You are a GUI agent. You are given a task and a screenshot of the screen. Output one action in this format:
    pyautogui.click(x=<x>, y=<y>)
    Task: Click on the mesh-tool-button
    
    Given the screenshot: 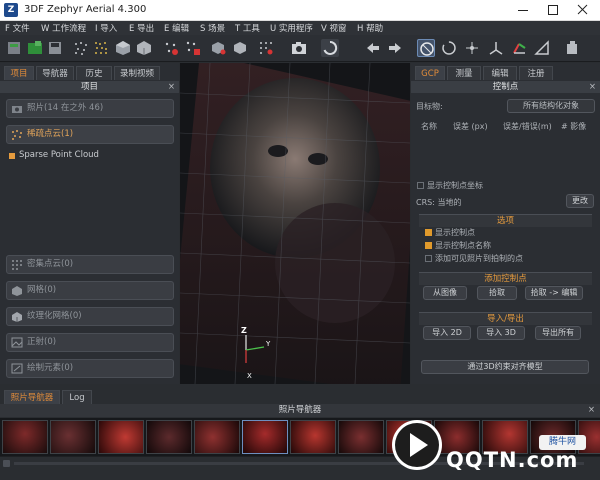 What is the action you would take?
    pyautogui.click(x=123, y=48)
    